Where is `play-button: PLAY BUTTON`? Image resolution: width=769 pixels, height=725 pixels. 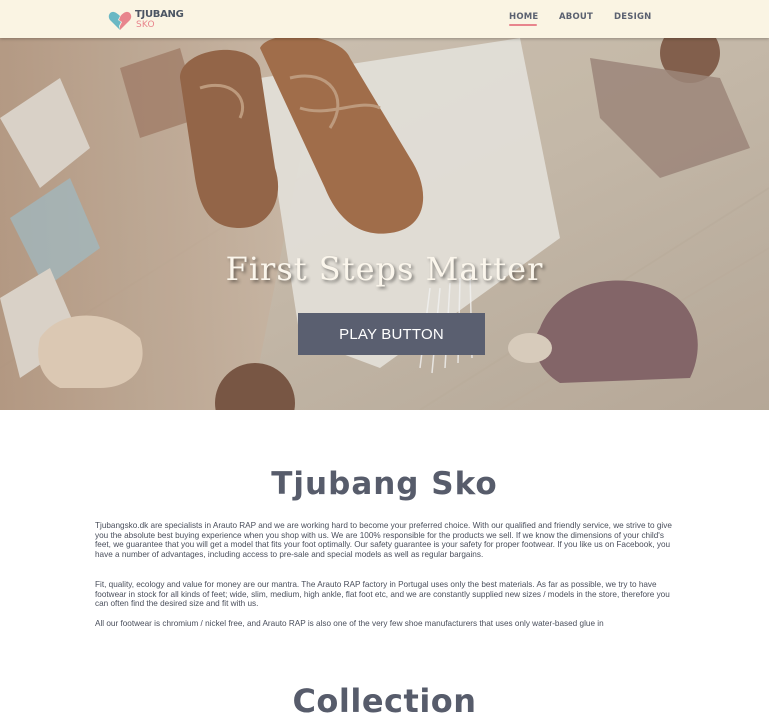
play-button: PLAY BUTTON is located at coordinates (391, 334).